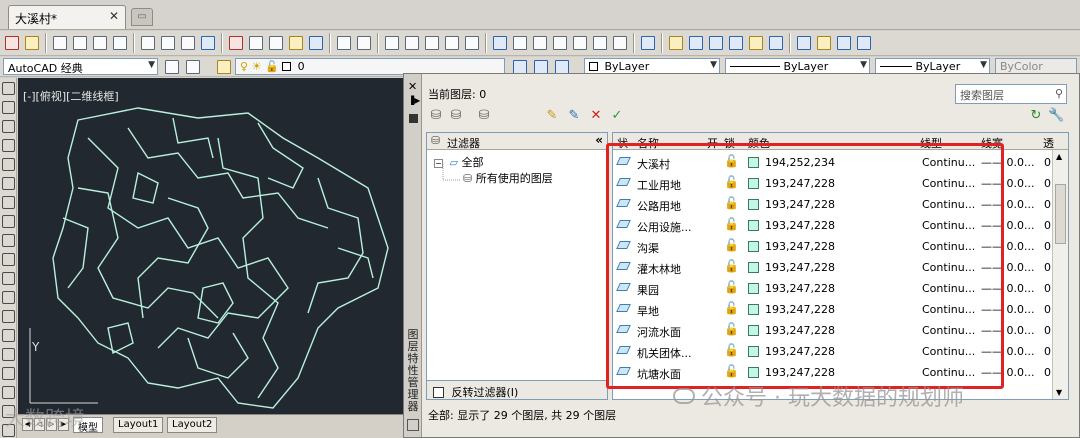  Describe the element at coordinates (363, 43) in the screenshot. I see `redo-icon` at that location.